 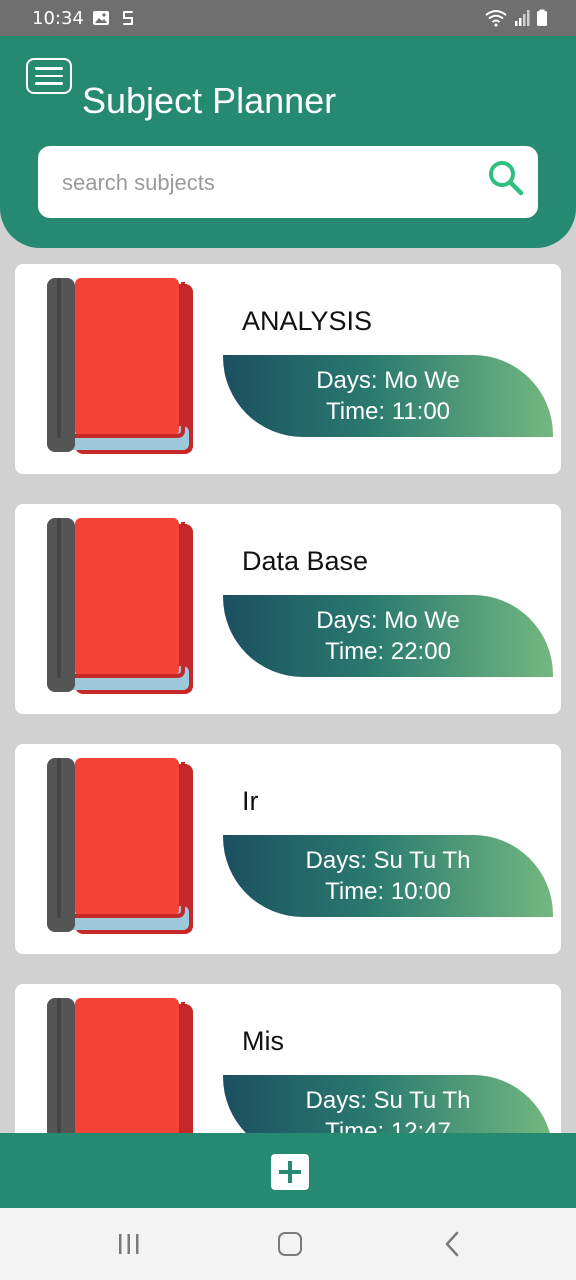 I want to click on search-icon, so click(x=506, y=178).